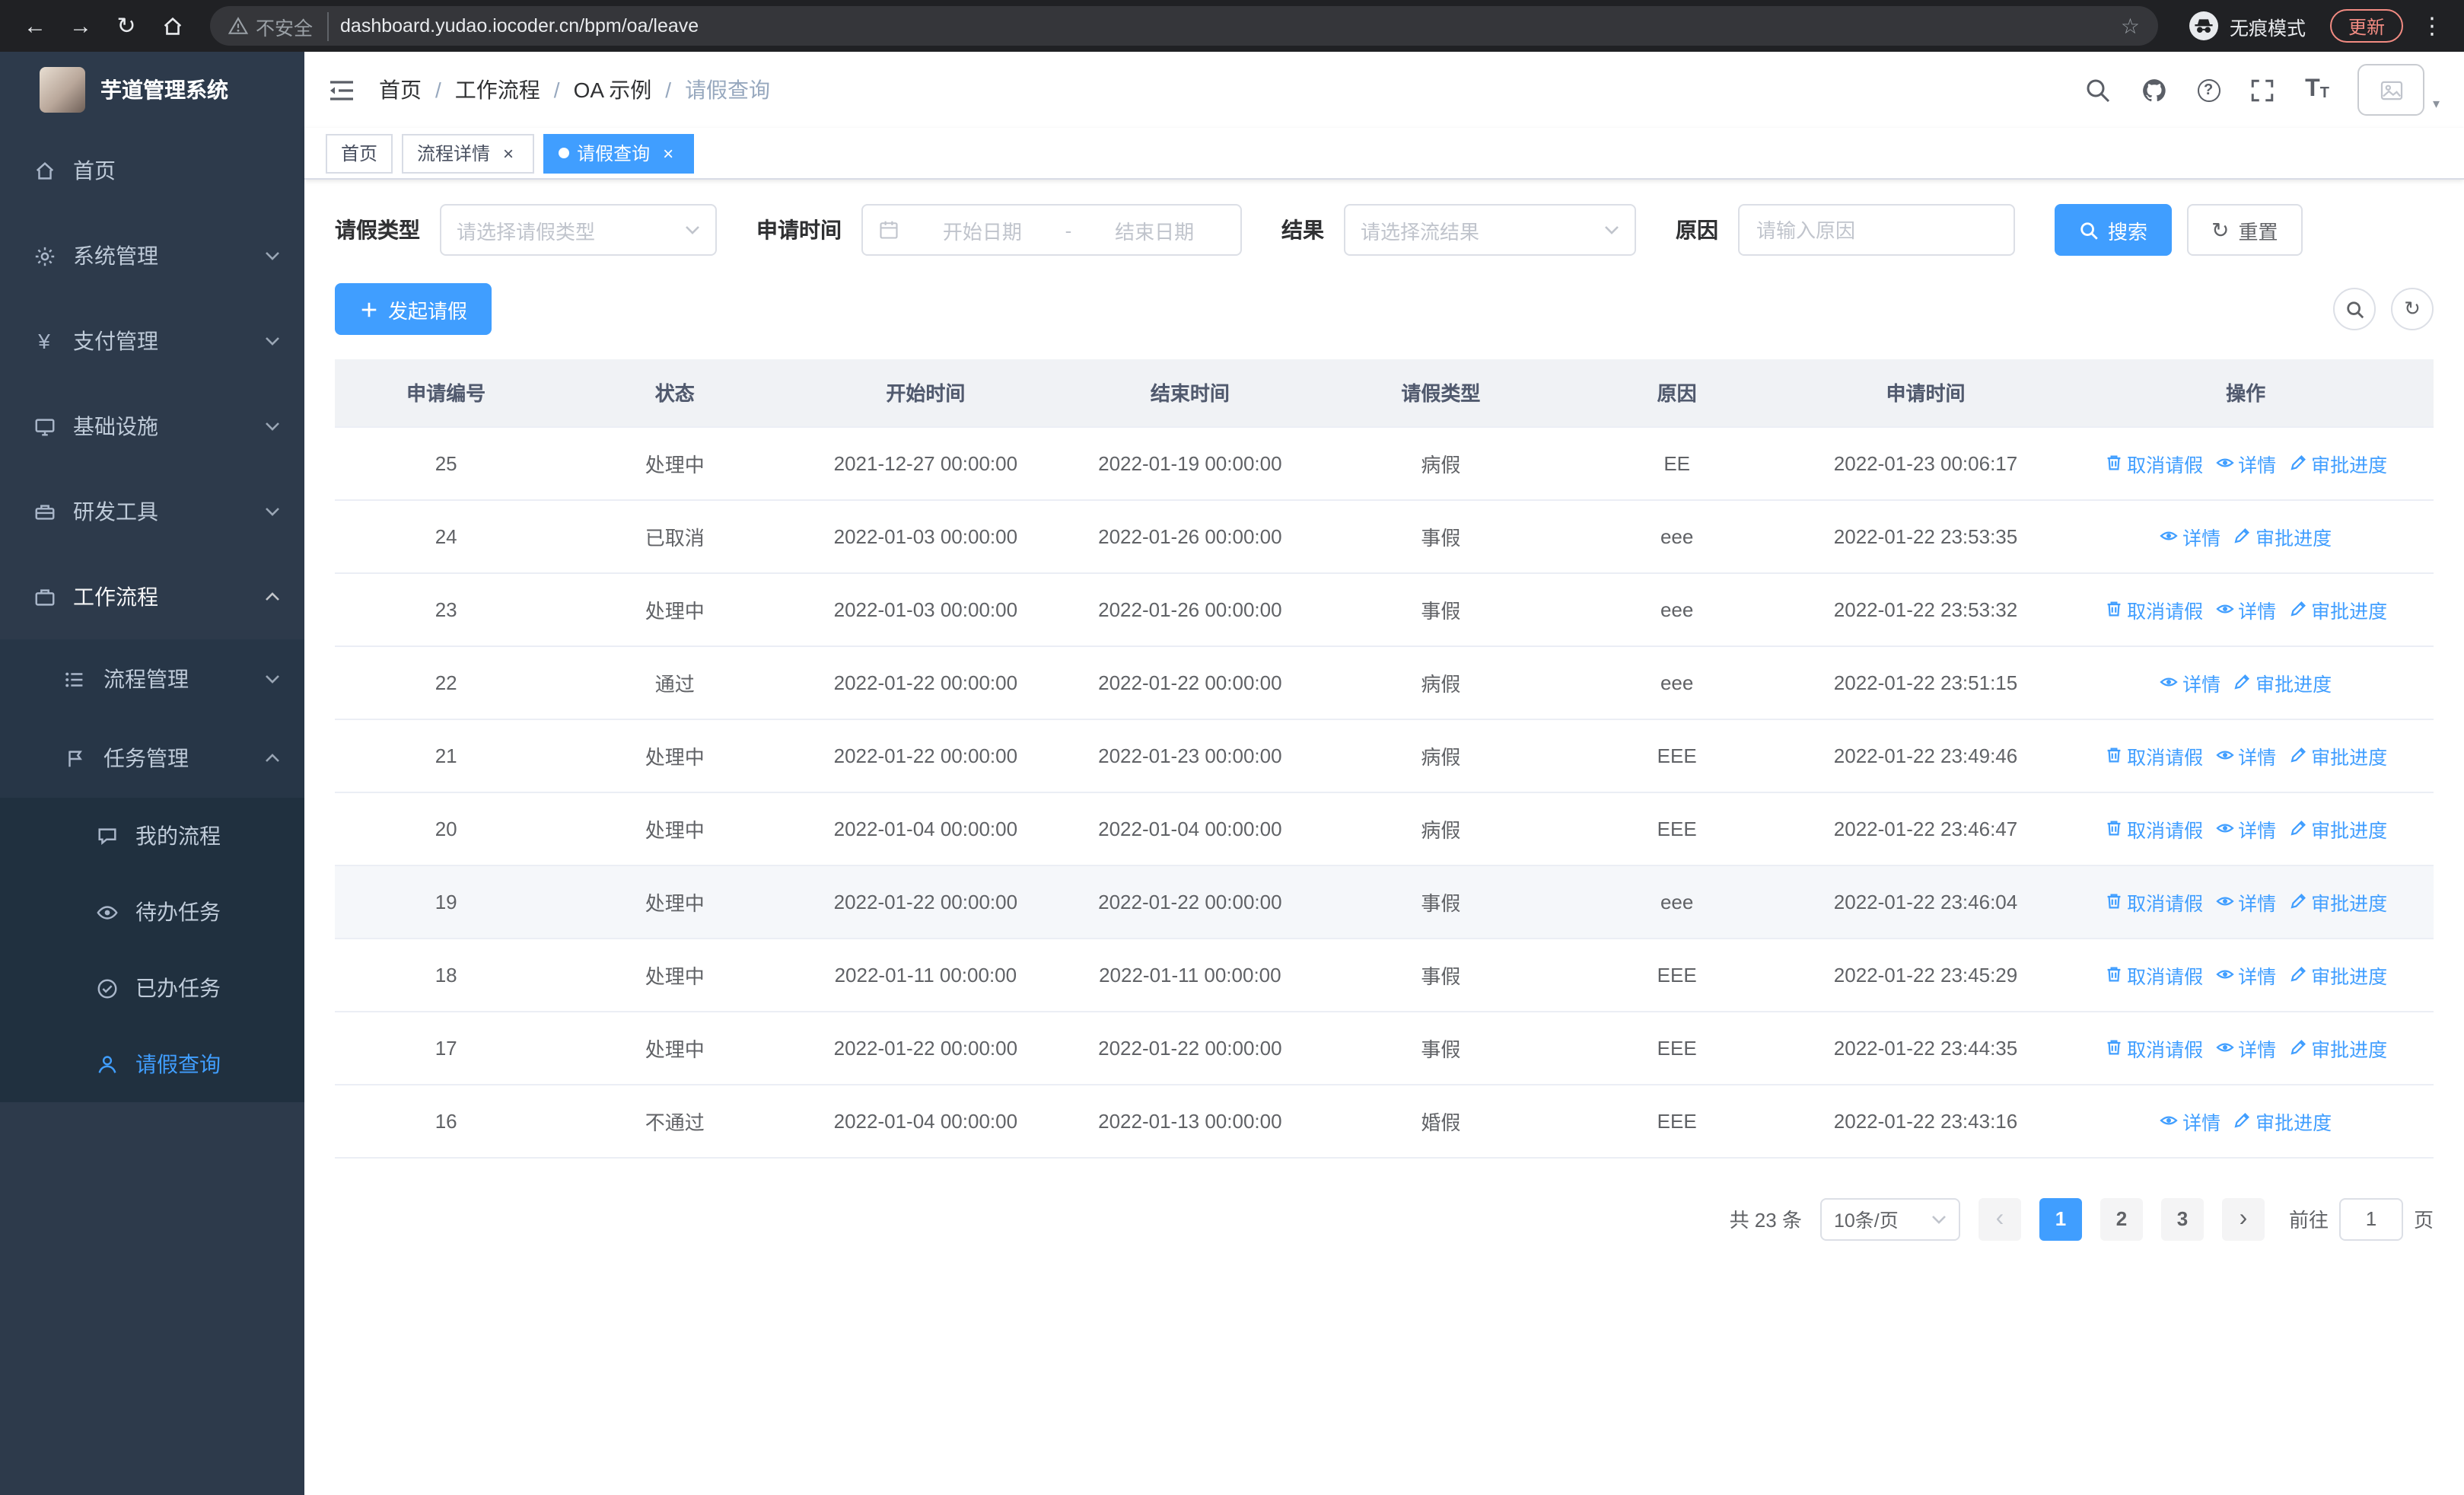 The width and height of the screenshot is (2464, 1495). I want to click on cell-status: 已取消, so click(675, 536).